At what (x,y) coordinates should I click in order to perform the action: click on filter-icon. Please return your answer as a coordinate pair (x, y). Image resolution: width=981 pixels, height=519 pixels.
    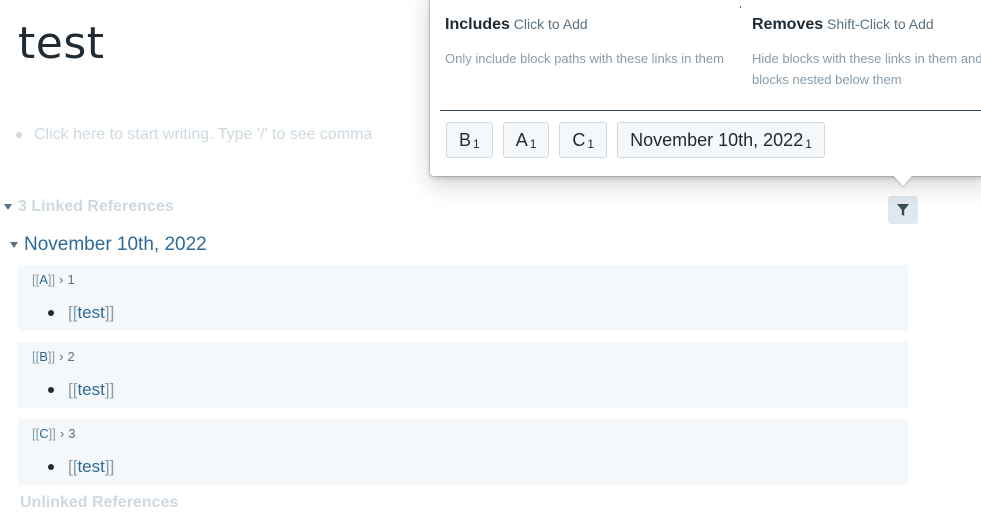
    Looking at the image, I should click on (903, 210).